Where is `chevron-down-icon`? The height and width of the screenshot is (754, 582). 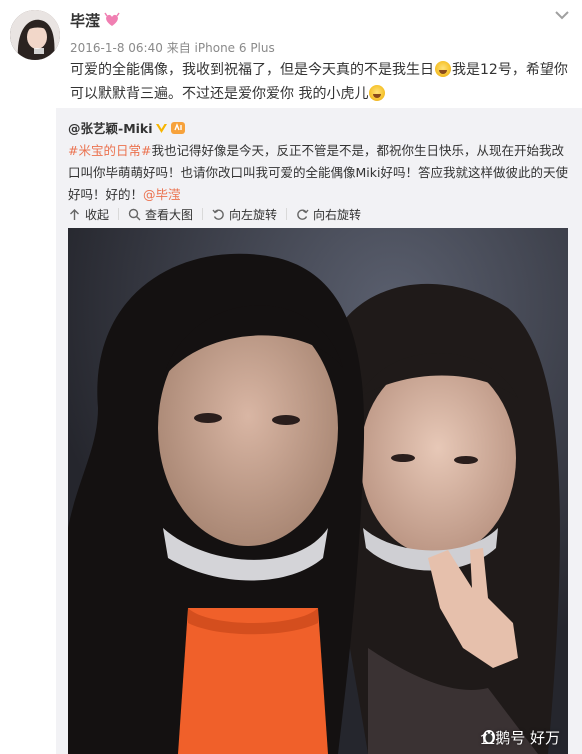
chevron-down-icon is located at coordinates (562, 15).